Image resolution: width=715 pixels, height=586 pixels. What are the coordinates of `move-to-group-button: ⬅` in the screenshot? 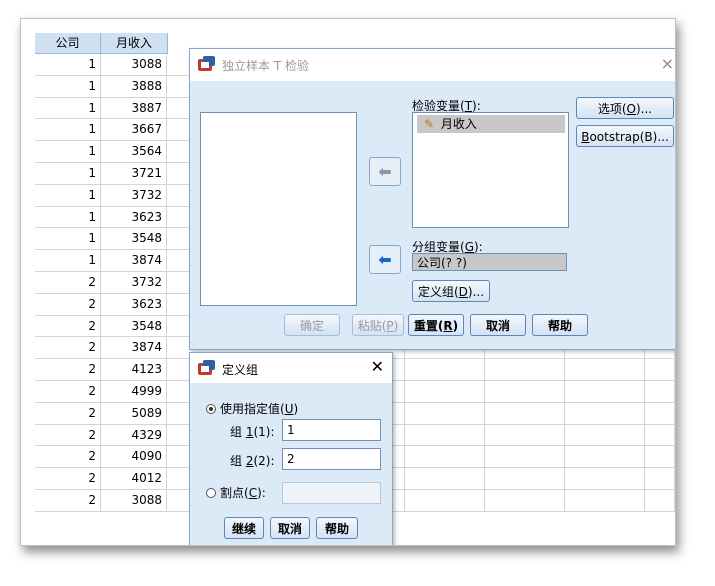 It's located at (385, 259).